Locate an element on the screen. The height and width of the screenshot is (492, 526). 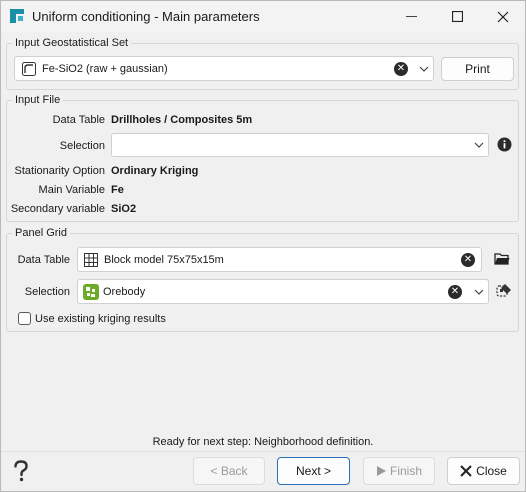
stationarity-label: Stationarity Option is located at coordinates (60, 171).